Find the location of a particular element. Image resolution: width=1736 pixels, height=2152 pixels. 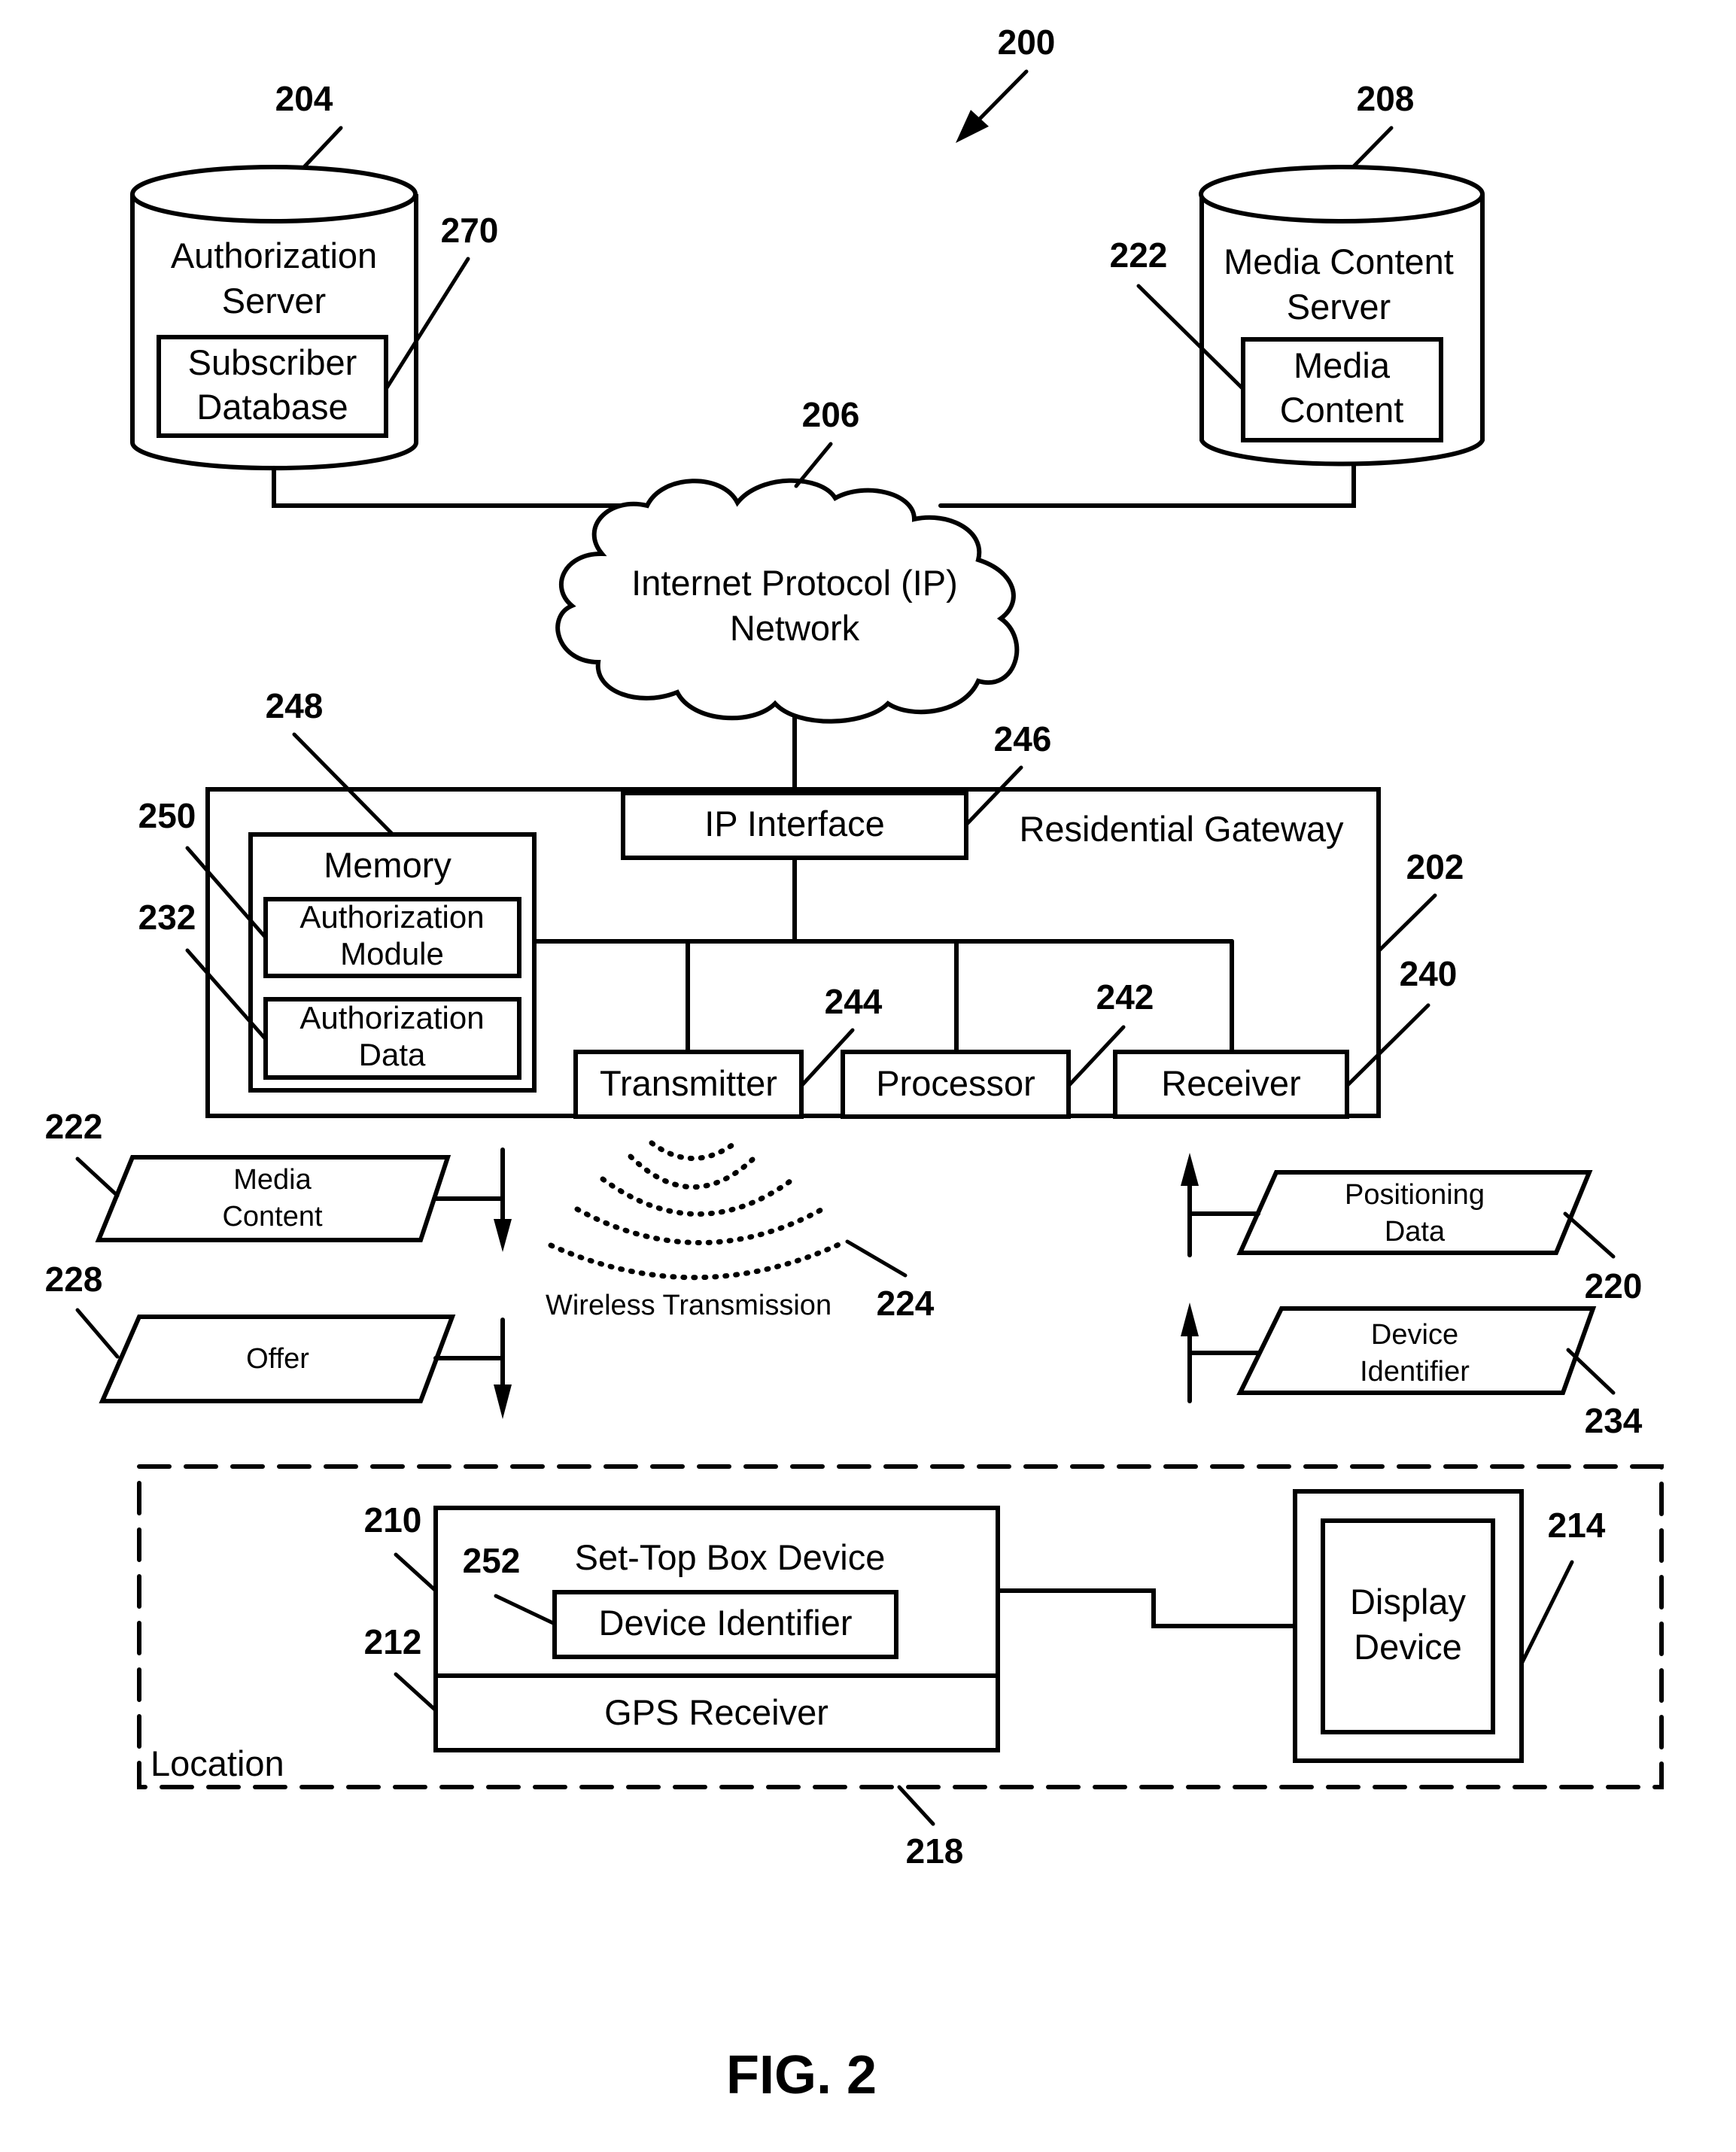

media-content-server-leader is located at coordinates (1372, 147).